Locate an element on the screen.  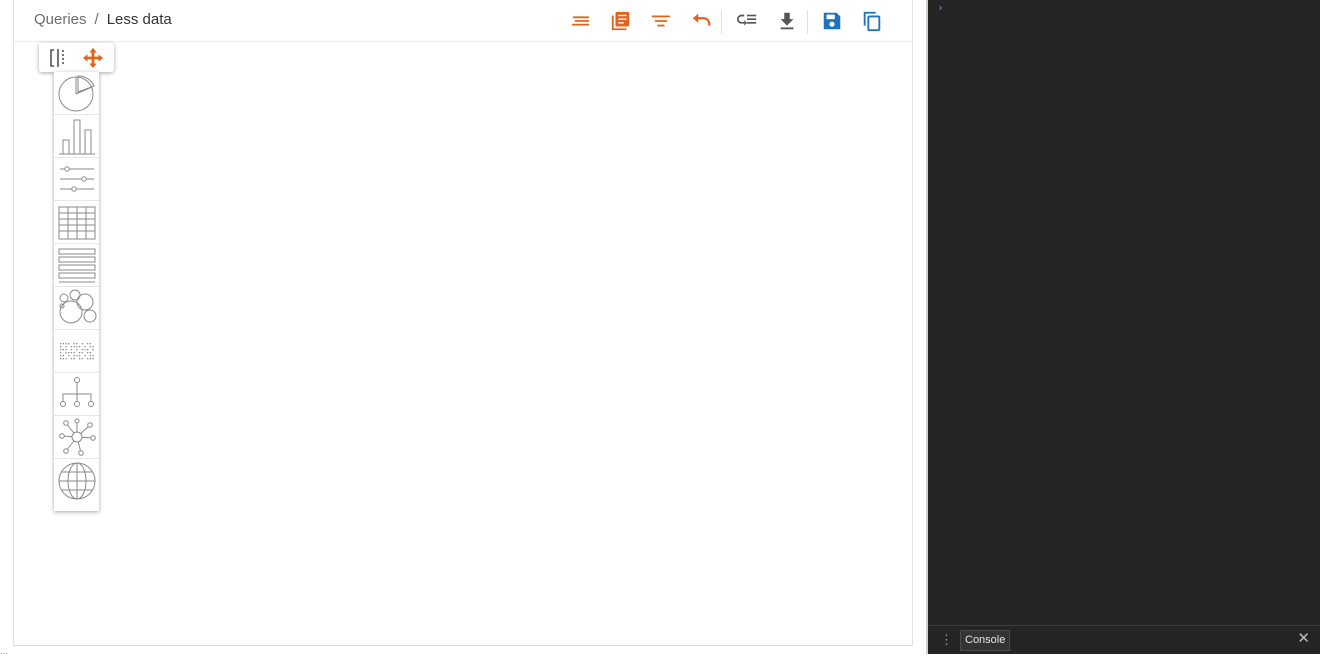
header: Queries / Less data is located at coordinates (463, 21).